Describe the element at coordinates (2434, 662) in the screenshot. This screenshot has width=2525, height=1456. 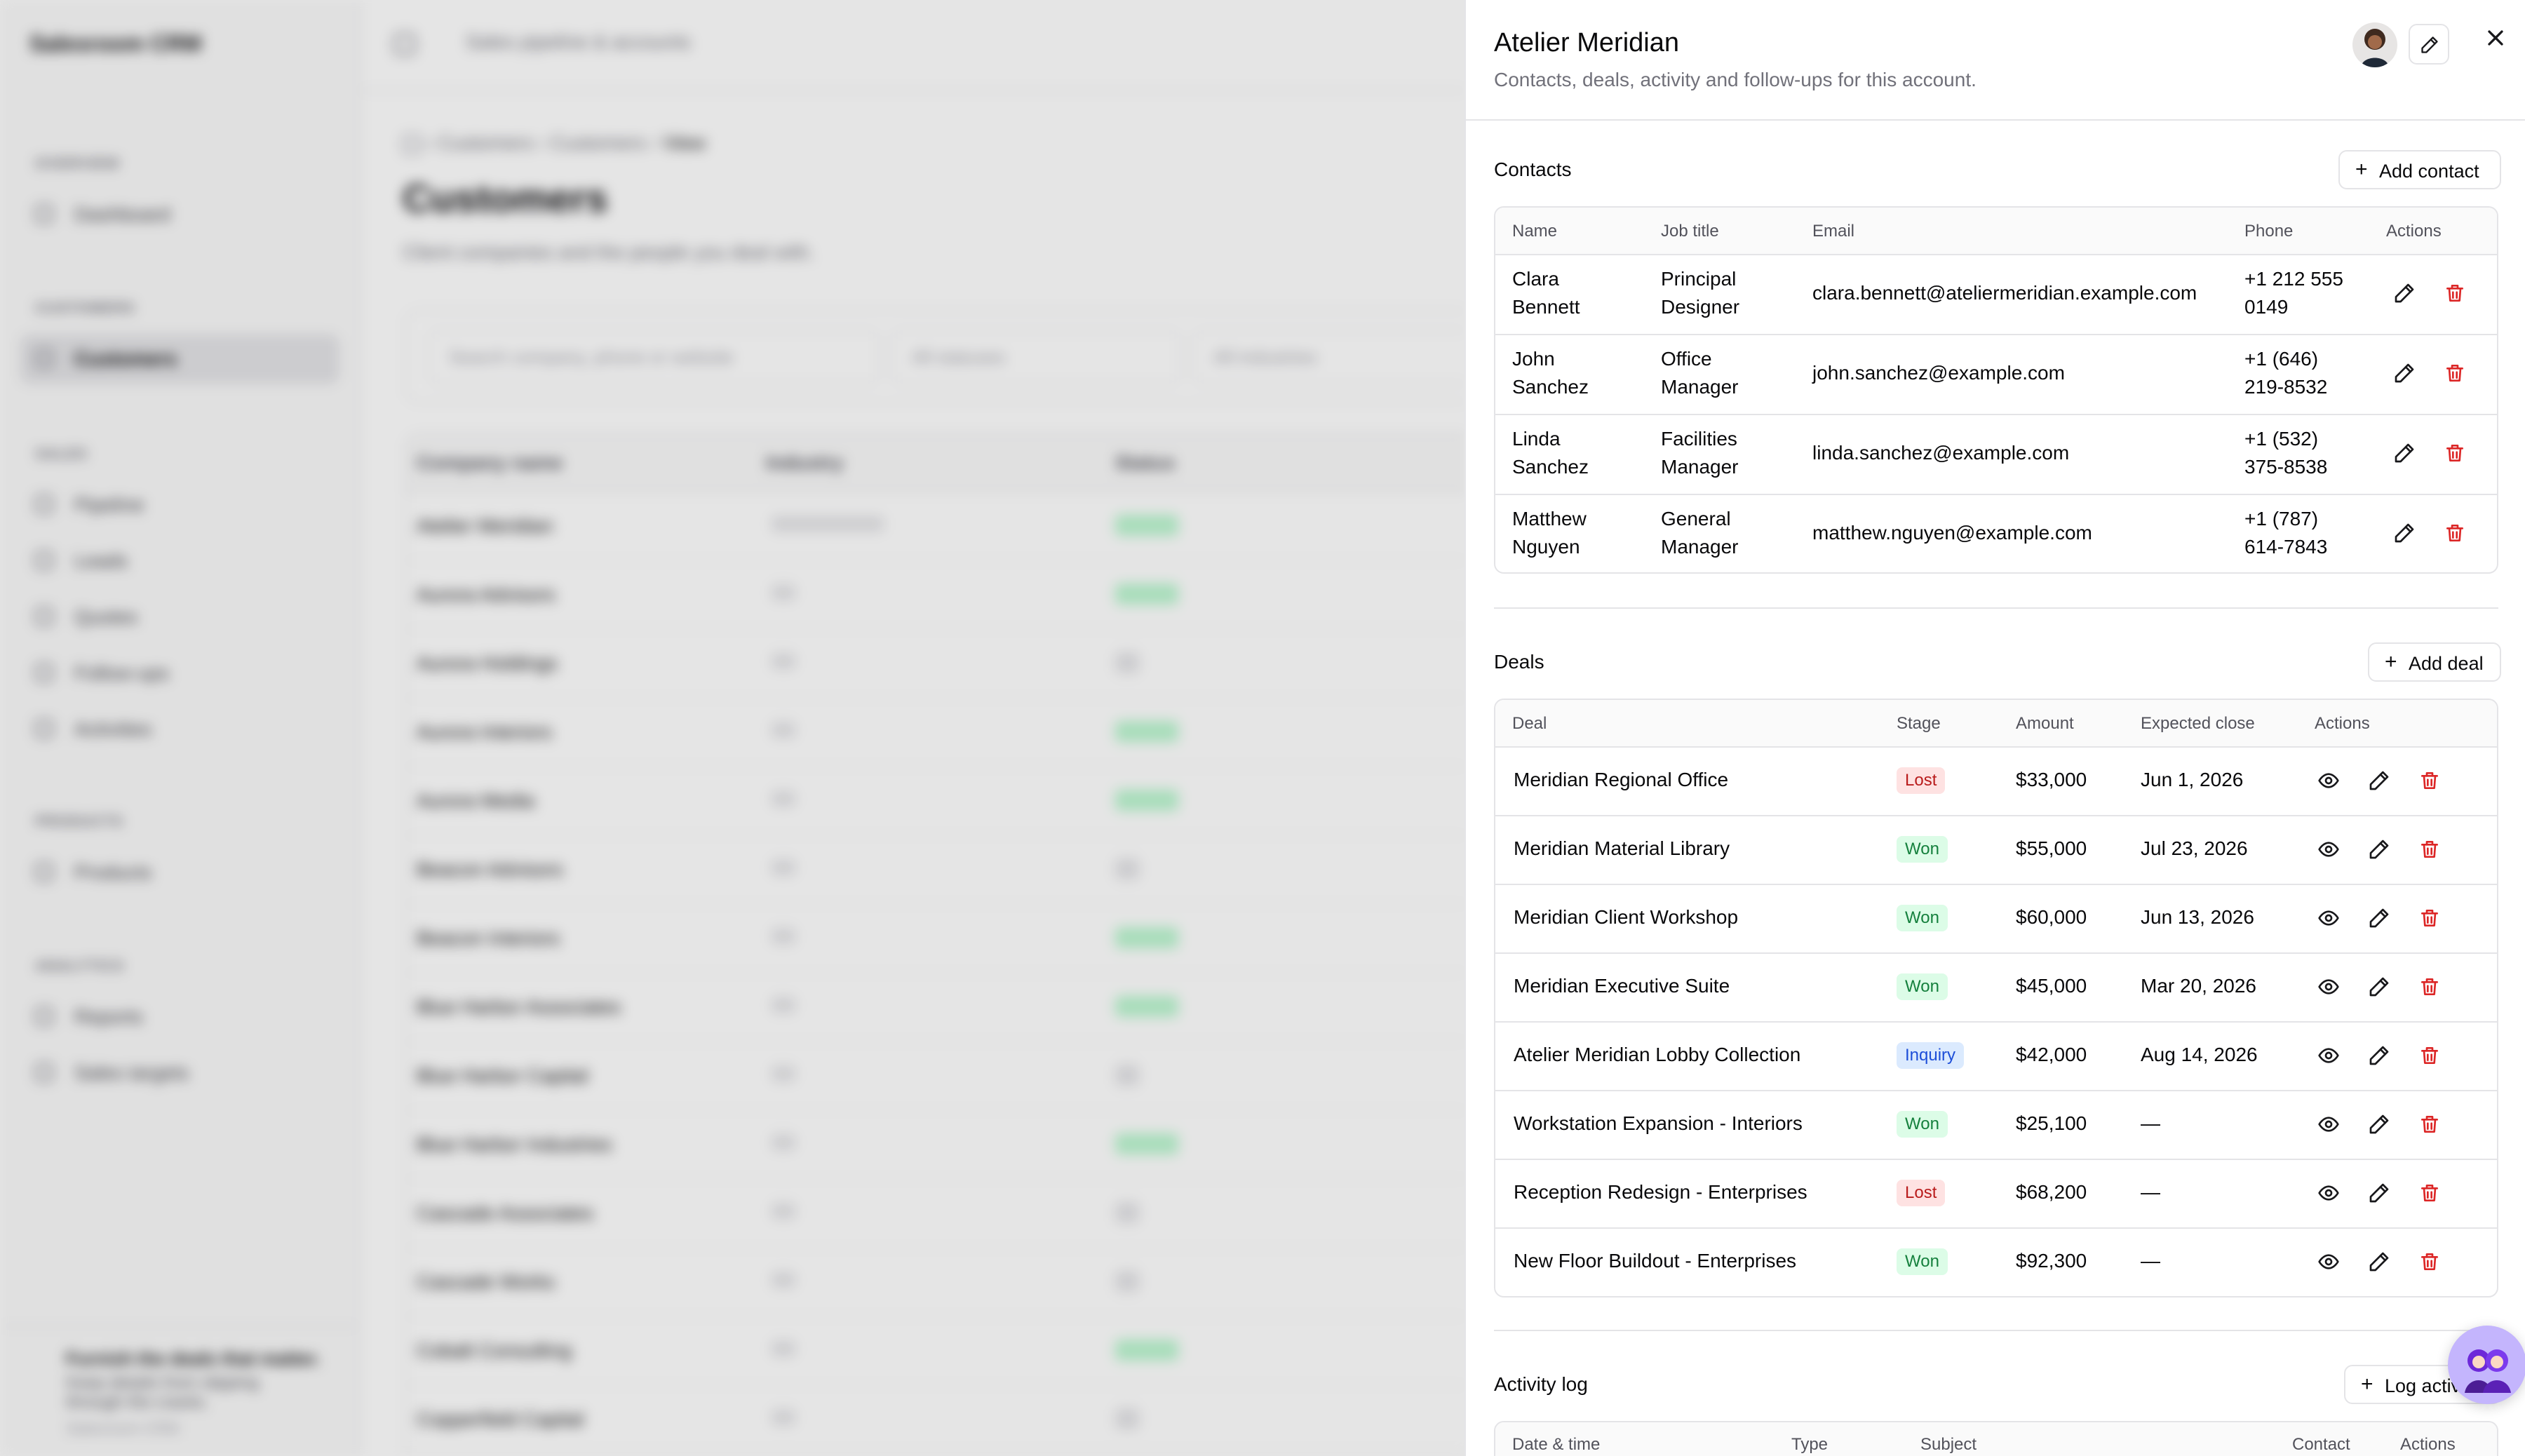
I see `add-deal-button: + Add deal` at that location.